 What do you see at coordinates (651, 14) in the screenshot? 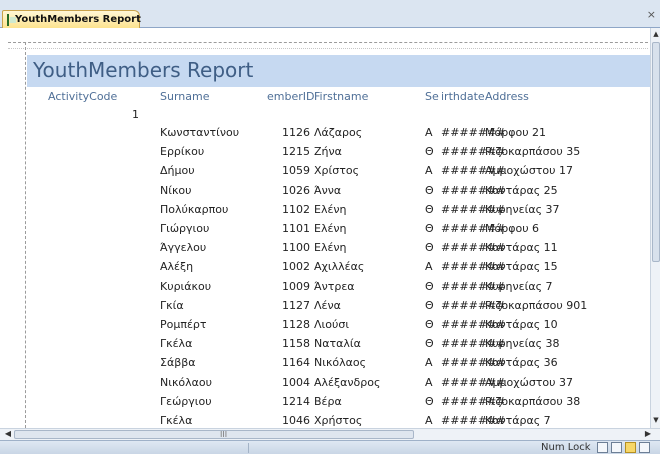
I see `close-icon: ×` at bounding box center [651, 14].